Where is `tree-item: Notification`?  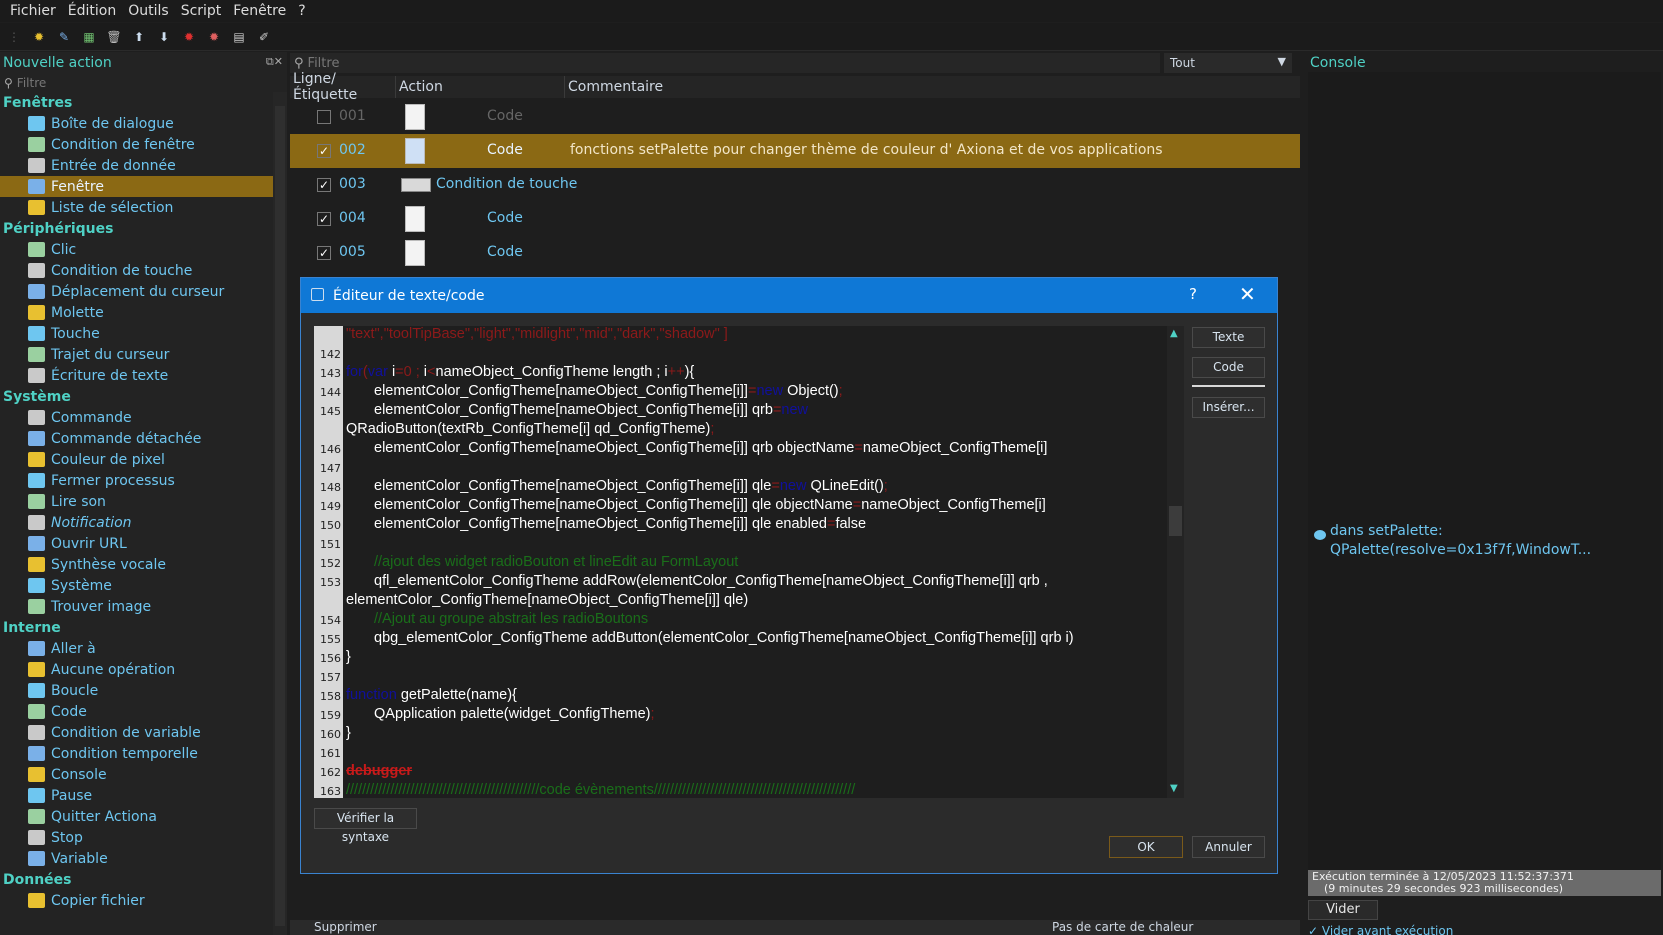
tree-item: Notification is located at coordinates (141, 522).